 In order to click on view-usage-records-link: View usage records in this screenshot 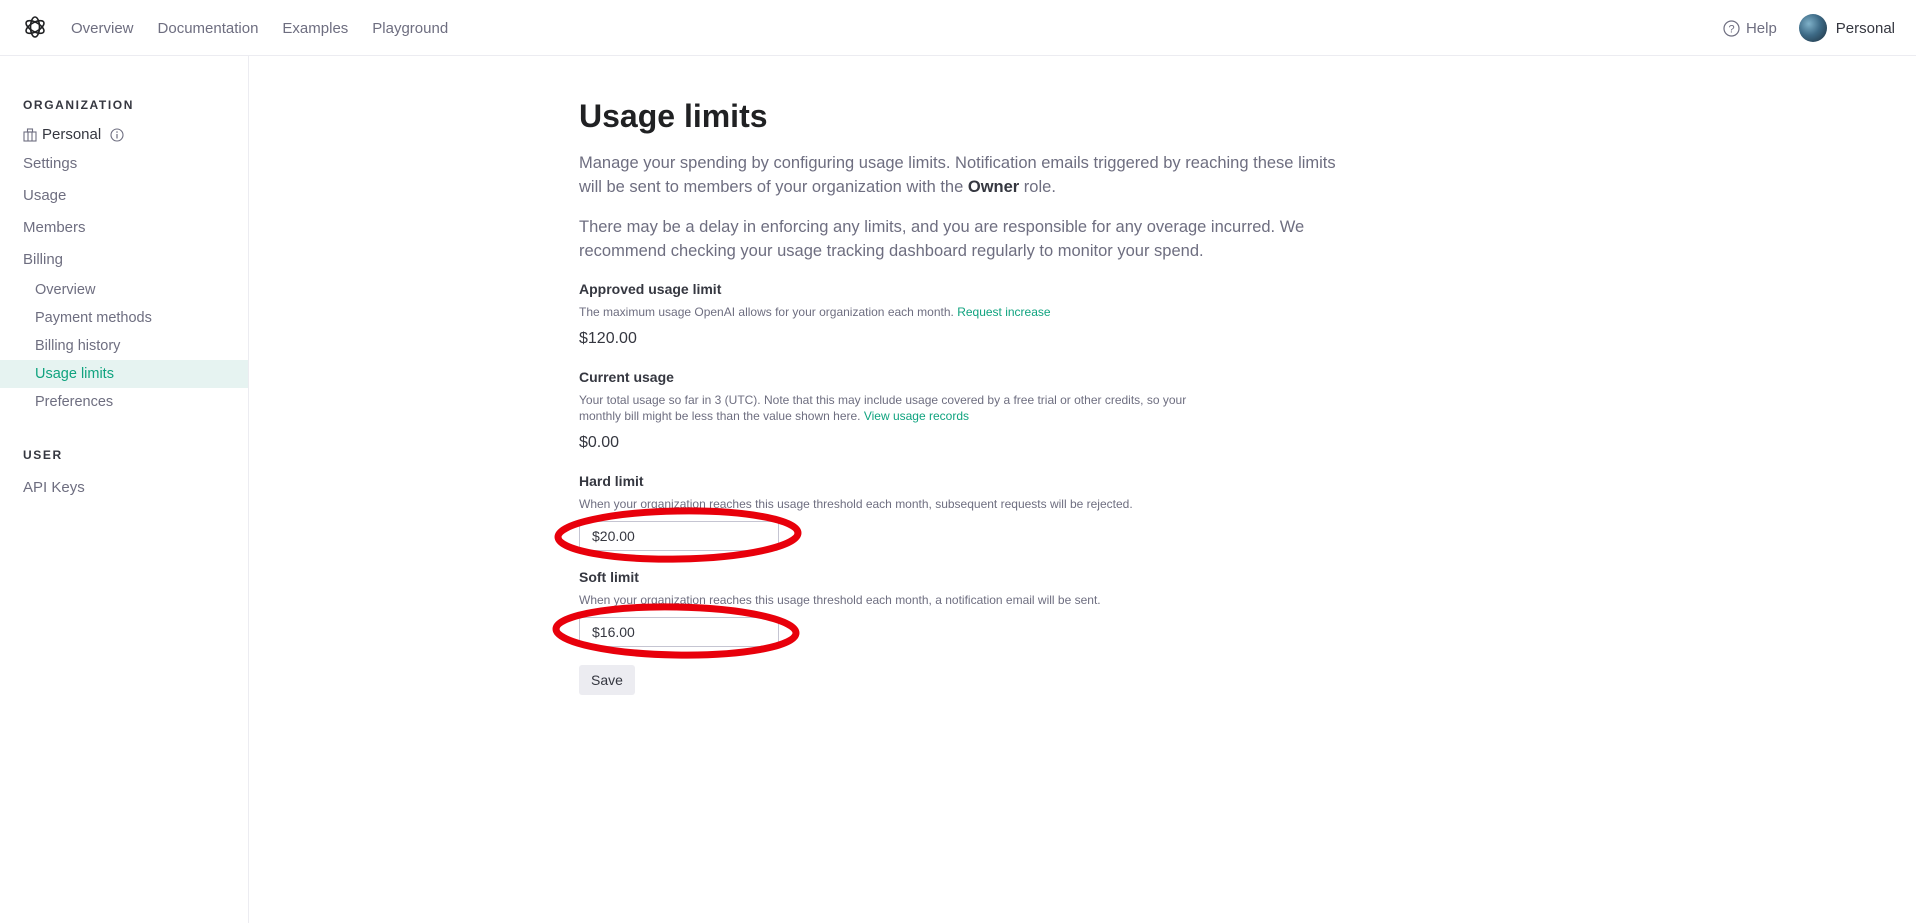, I will do `click(916, 416)`.